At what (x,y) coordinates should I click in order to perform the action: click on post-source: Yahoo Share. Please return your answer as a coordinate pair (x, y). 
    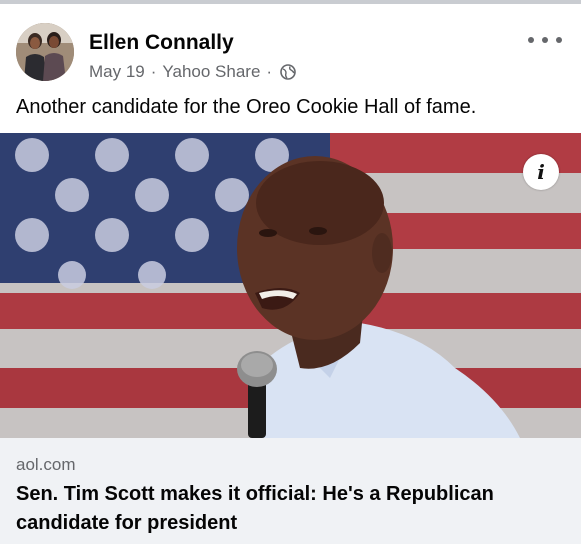
    Looking at the image, I should click on (211, 72).